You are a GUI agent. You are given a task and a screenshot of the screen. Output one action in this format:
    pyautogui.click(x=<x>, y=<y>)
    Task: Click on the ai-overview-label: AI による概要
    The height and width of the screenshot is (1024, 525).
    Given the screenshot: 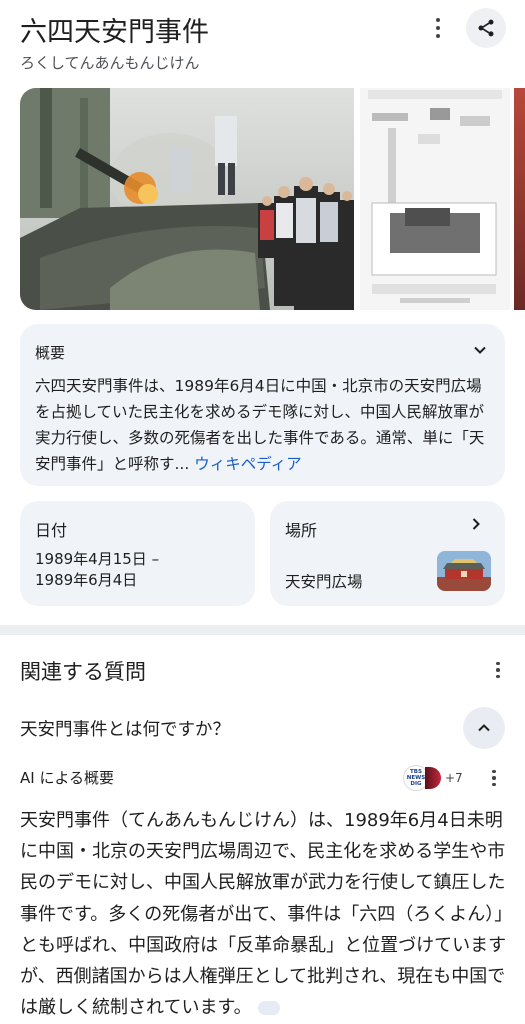 What is the action you would take?
    pyautogui.click(x=67, y=778)
    